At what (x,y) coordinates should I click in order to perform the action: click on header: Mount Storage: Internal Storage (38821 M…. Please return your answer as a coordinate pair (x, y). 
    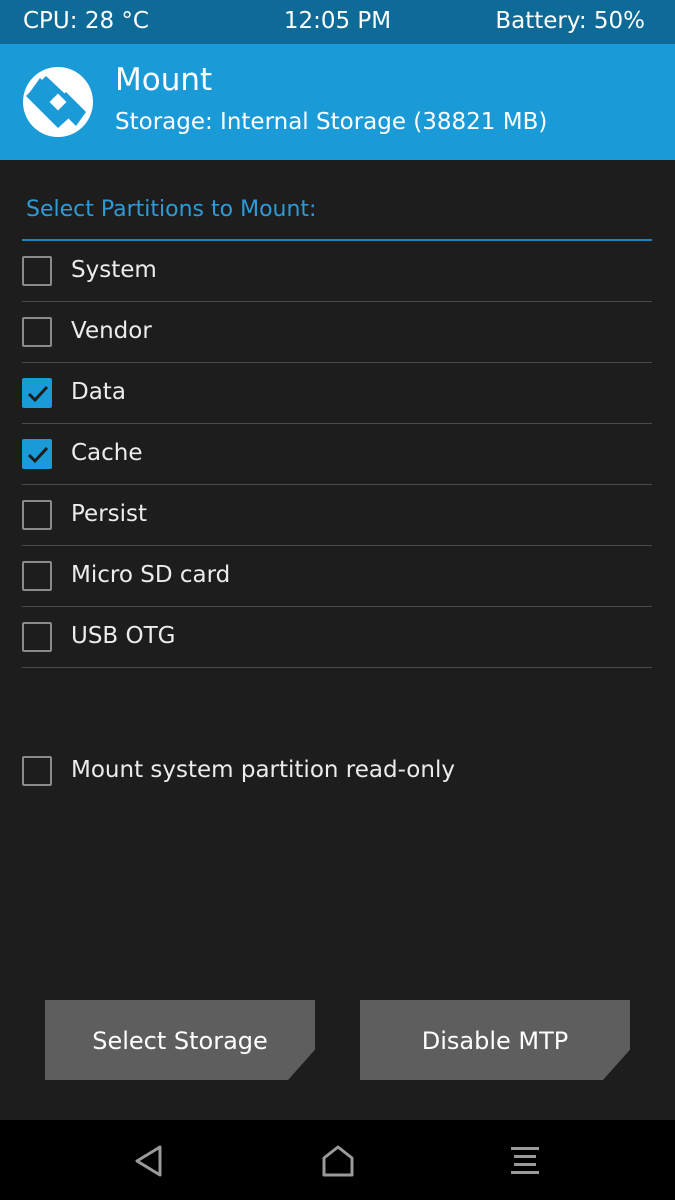
    Looking at the image, I should click on (337, 102).